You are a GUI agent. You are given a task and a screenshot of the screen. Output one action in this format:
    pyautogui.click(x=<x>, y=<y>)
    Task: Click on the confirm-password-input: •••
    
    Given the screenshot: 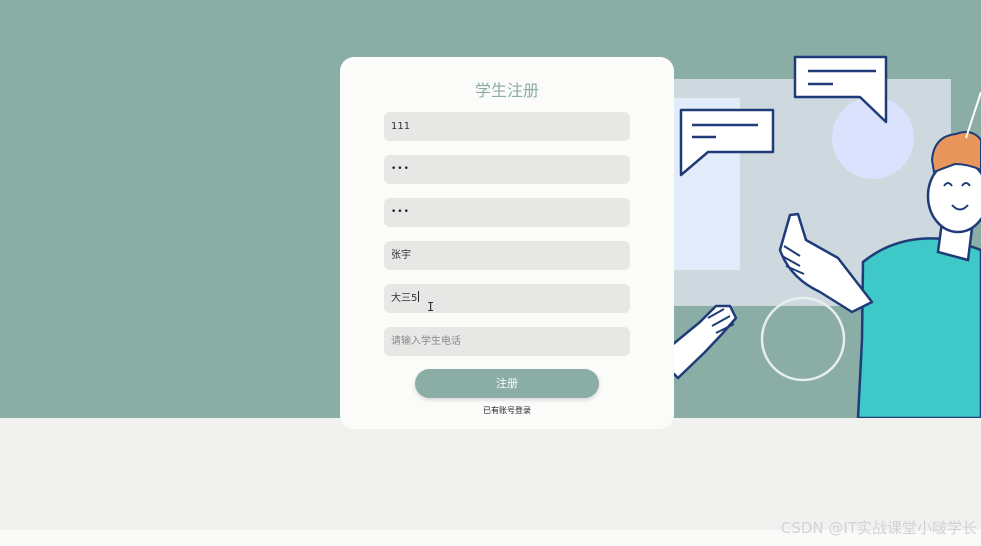 What is the action you would take?
    pyautogui.click(x=507, y=212)
    